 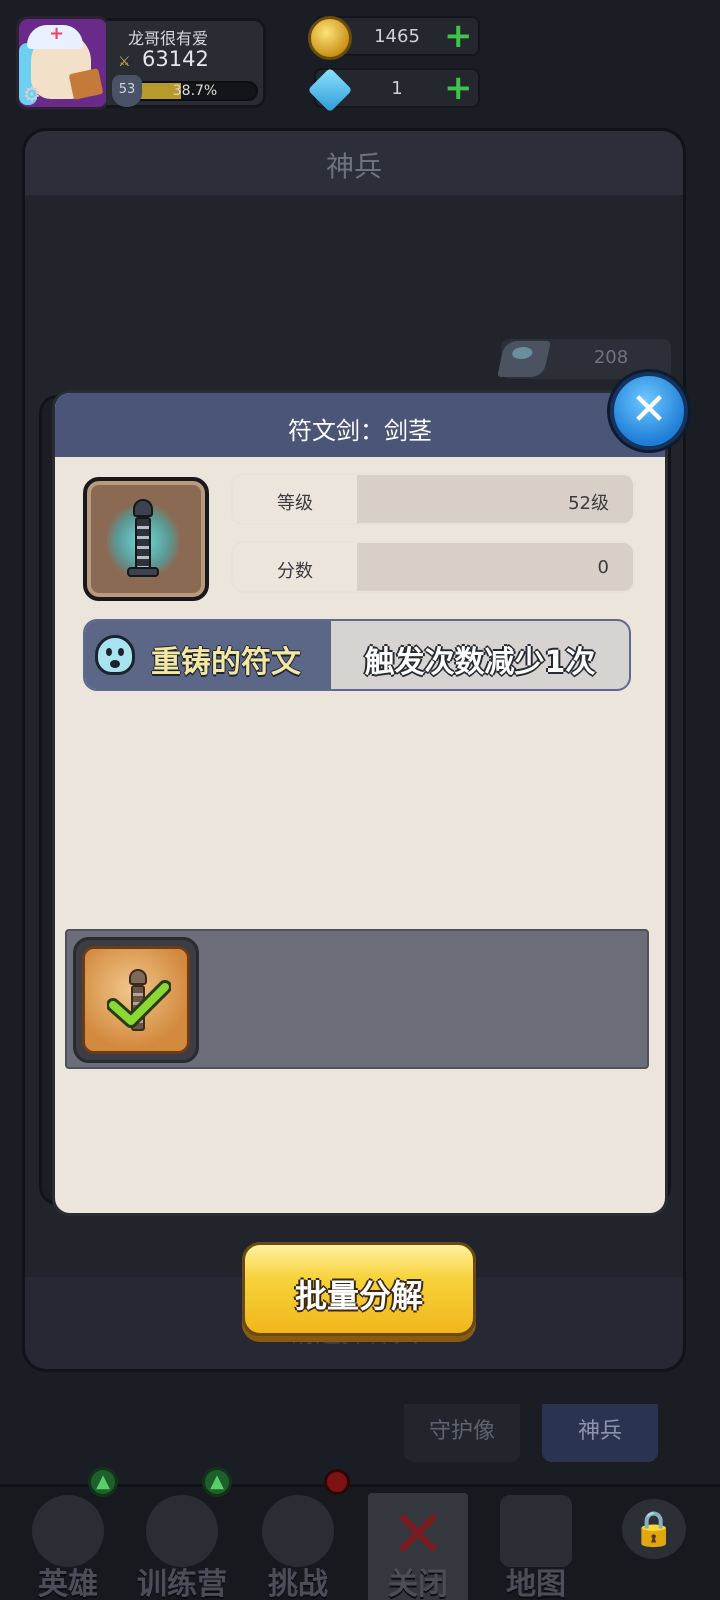 What do you see at coordinates (603, 567) in the screenshot?
I see `stat-value-score: 0` at bounding box center [603, 567].